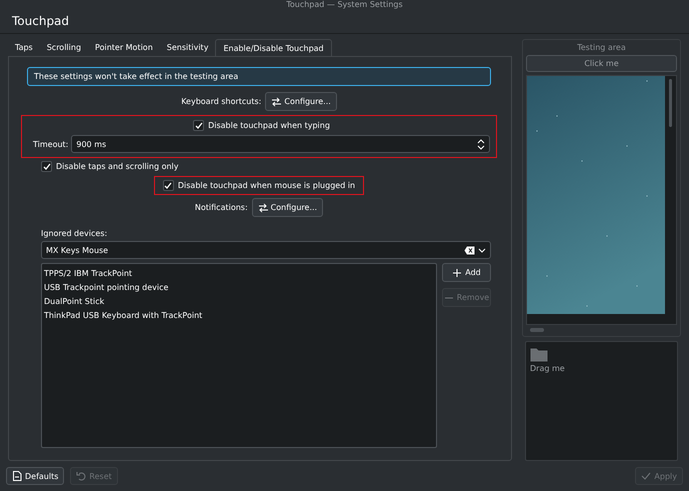  What do you see at coordinates (239, 301) in the screenshot?
I see `list-item: DualPoint Stick` at bounding box center [239, 301].